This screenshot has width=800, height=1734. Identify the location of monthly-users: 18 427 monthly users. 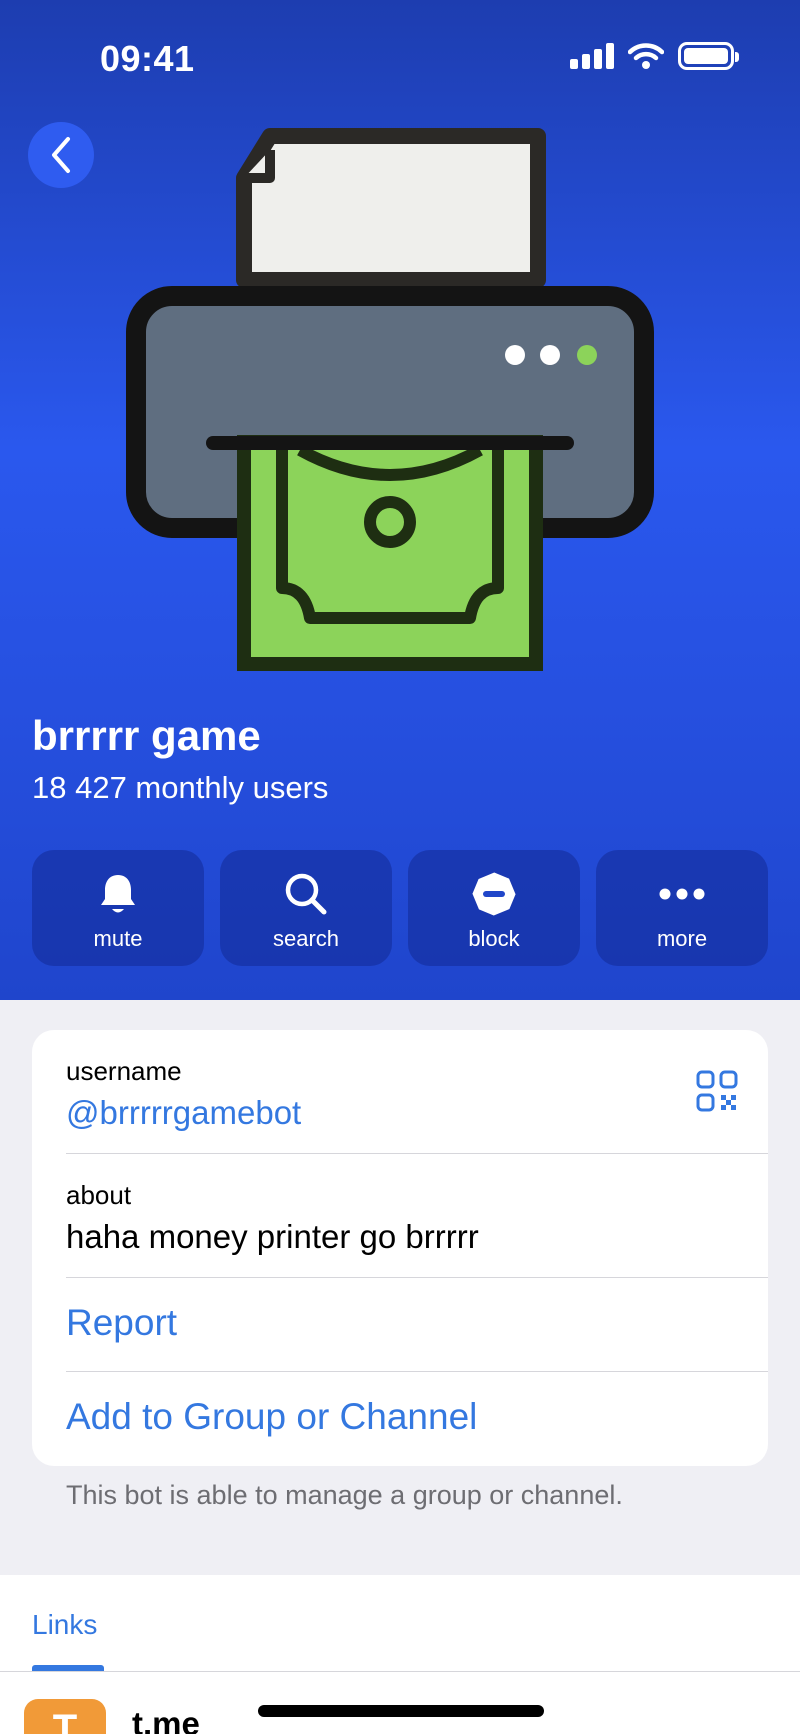
(180, 787).